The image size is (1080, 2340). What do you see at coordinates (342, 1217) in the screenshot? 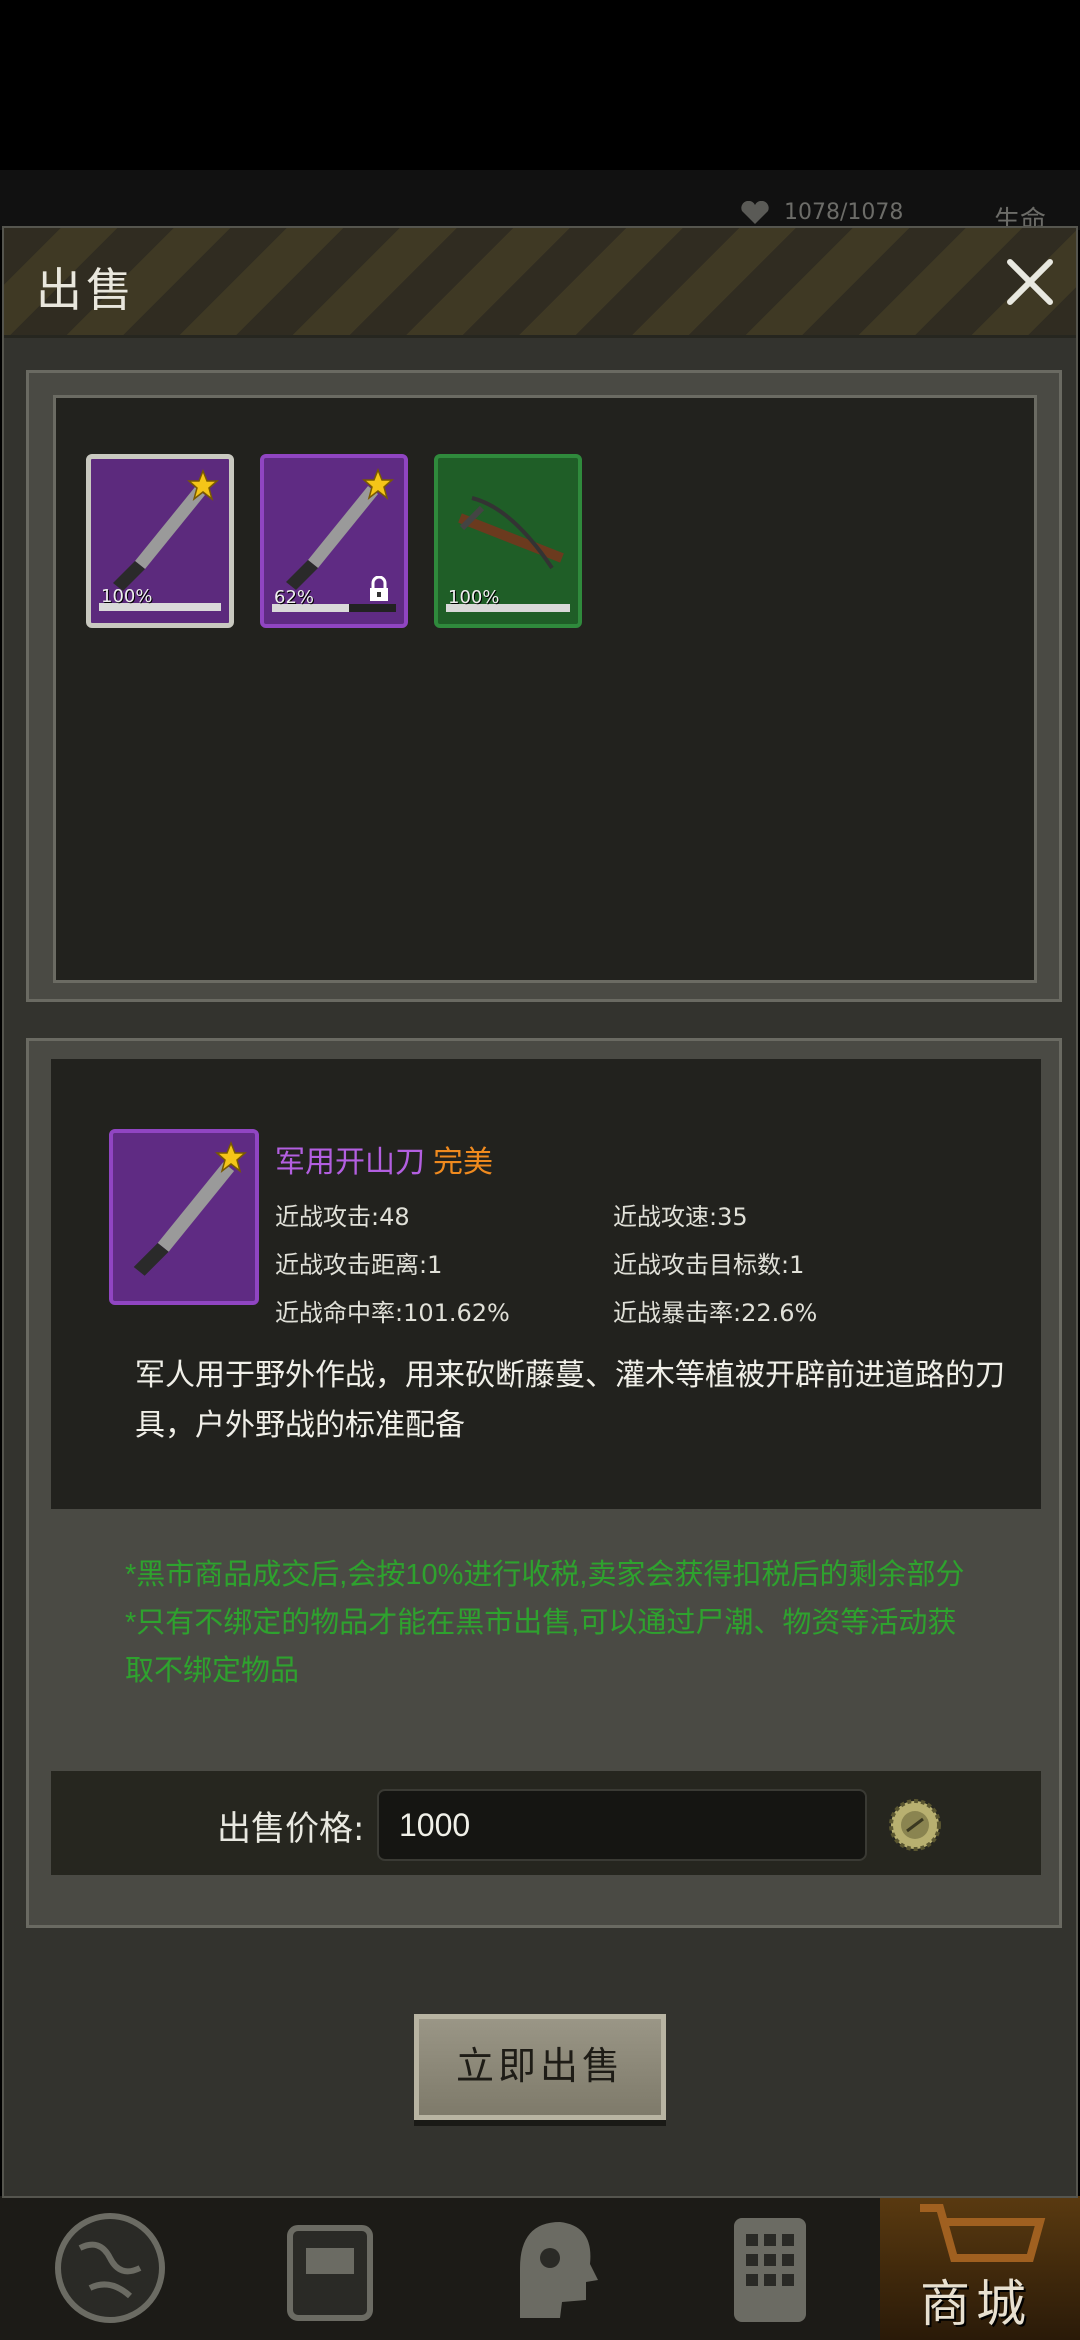
I see `stat-melee-attack: 近战攻击:48` at bounding box center [342, 1217].